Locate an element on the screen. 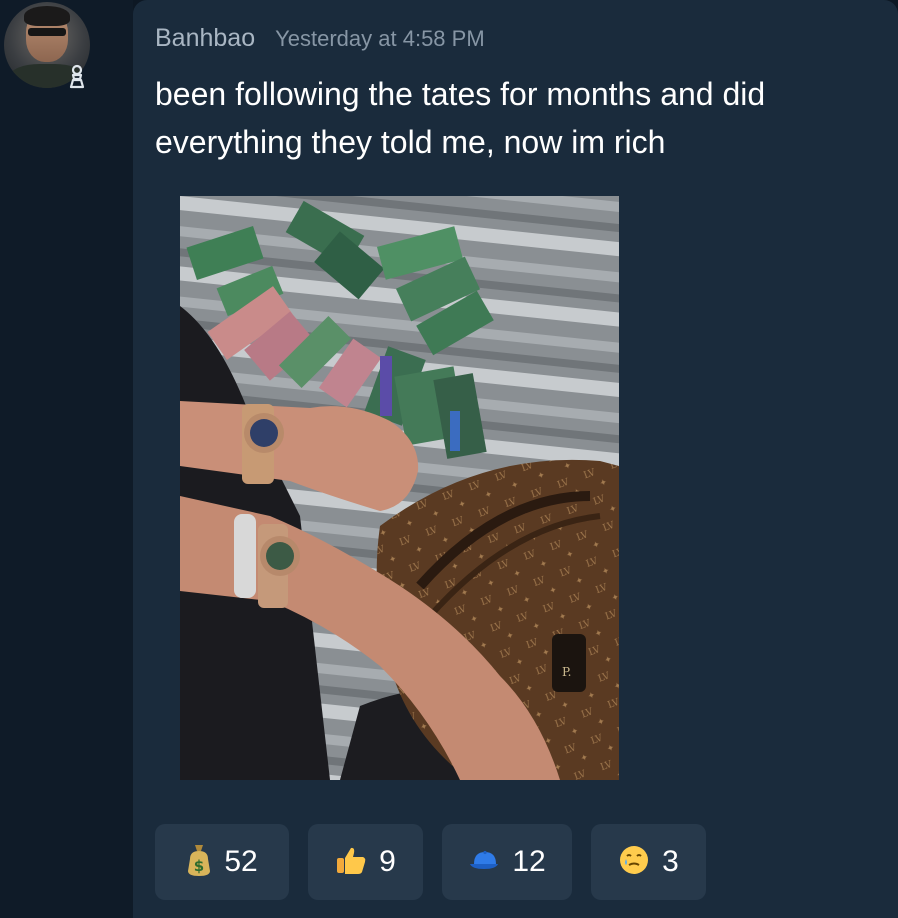 The height and width of the screenshot is (918, 898). tear-smile-icon is located at coordinates (634, 862).